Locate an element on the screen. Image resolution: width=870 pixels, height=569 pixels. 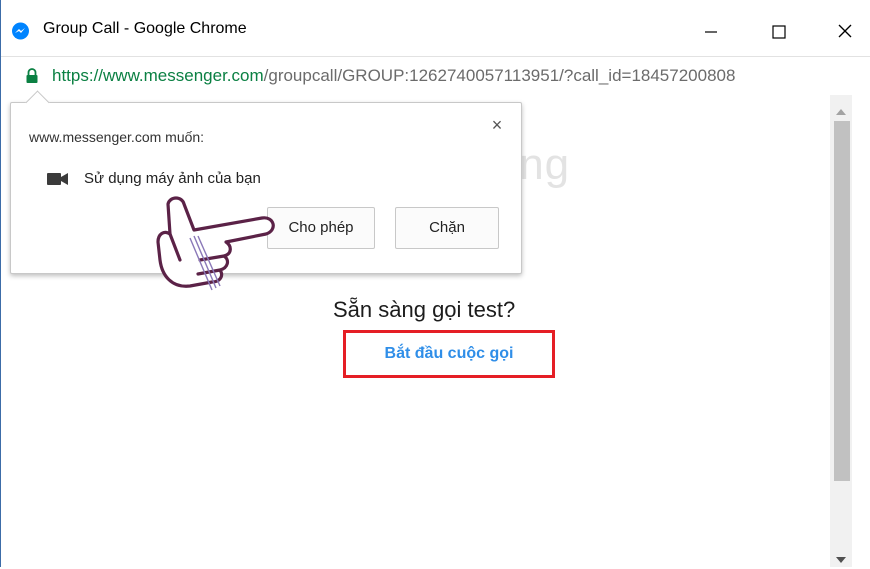
camera-icon is located at coordinates (58, 181).